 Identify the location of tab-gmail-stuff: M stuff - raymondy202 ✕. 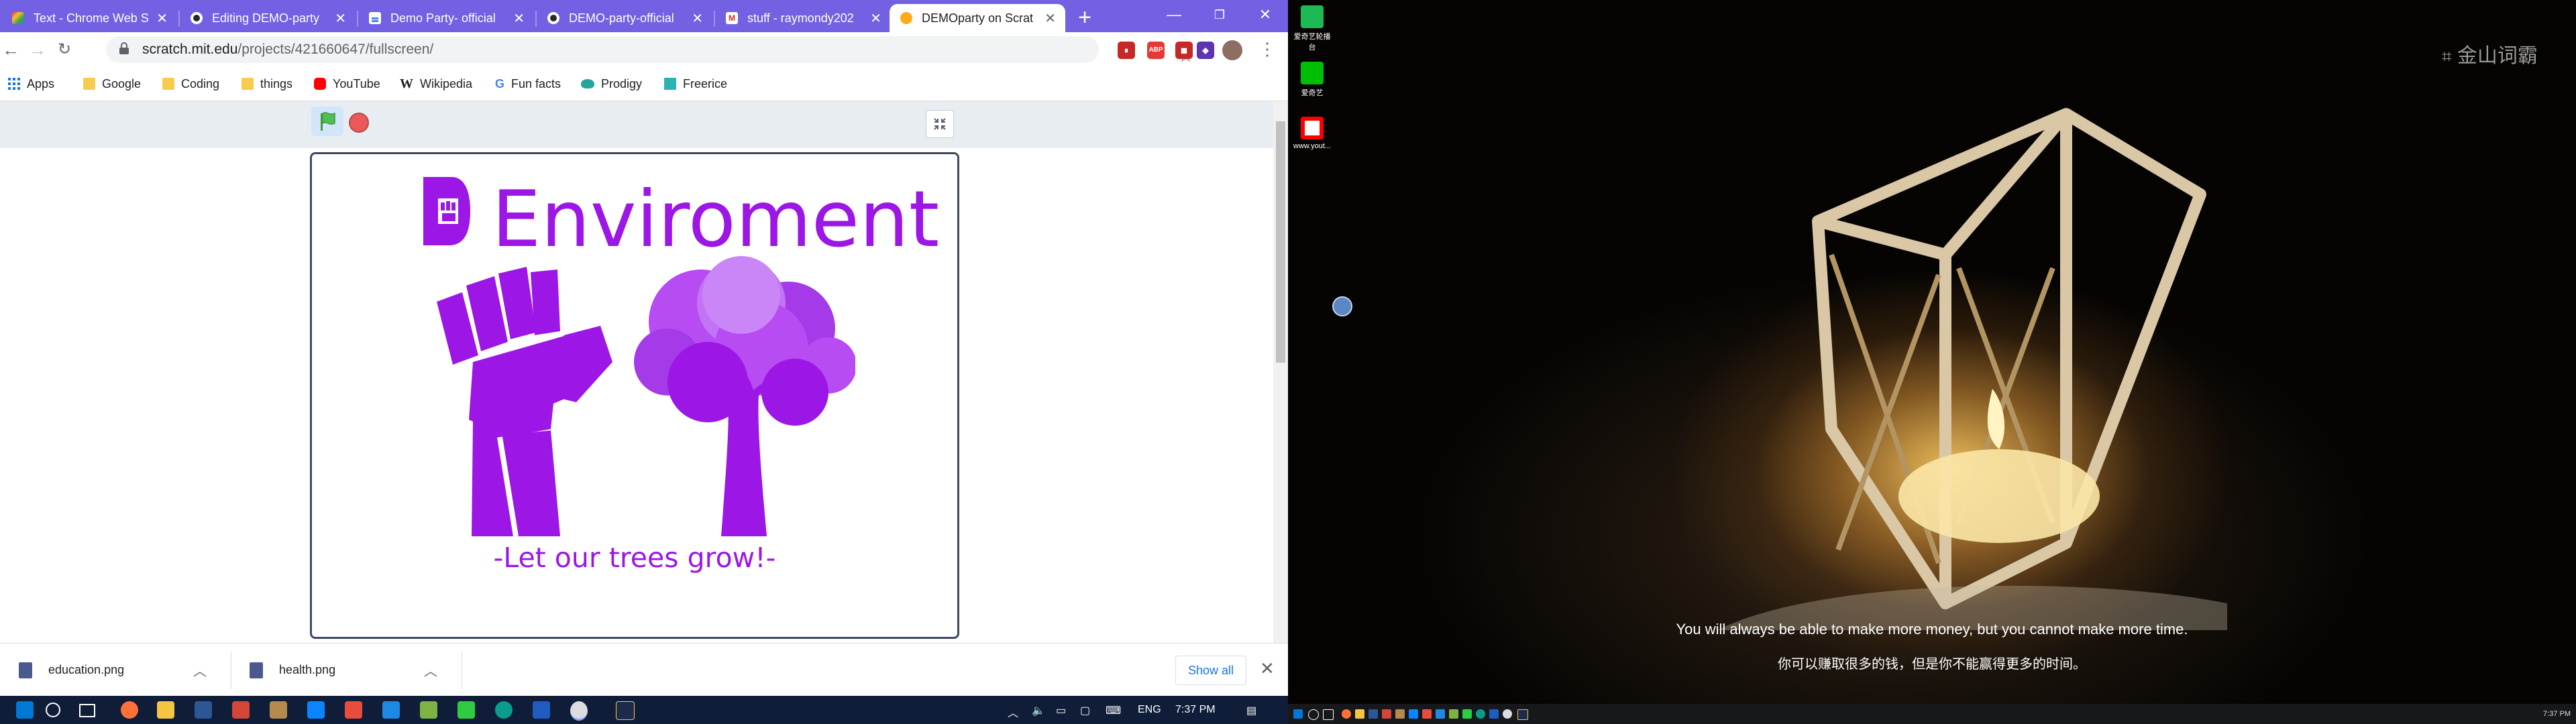
(803, 18).